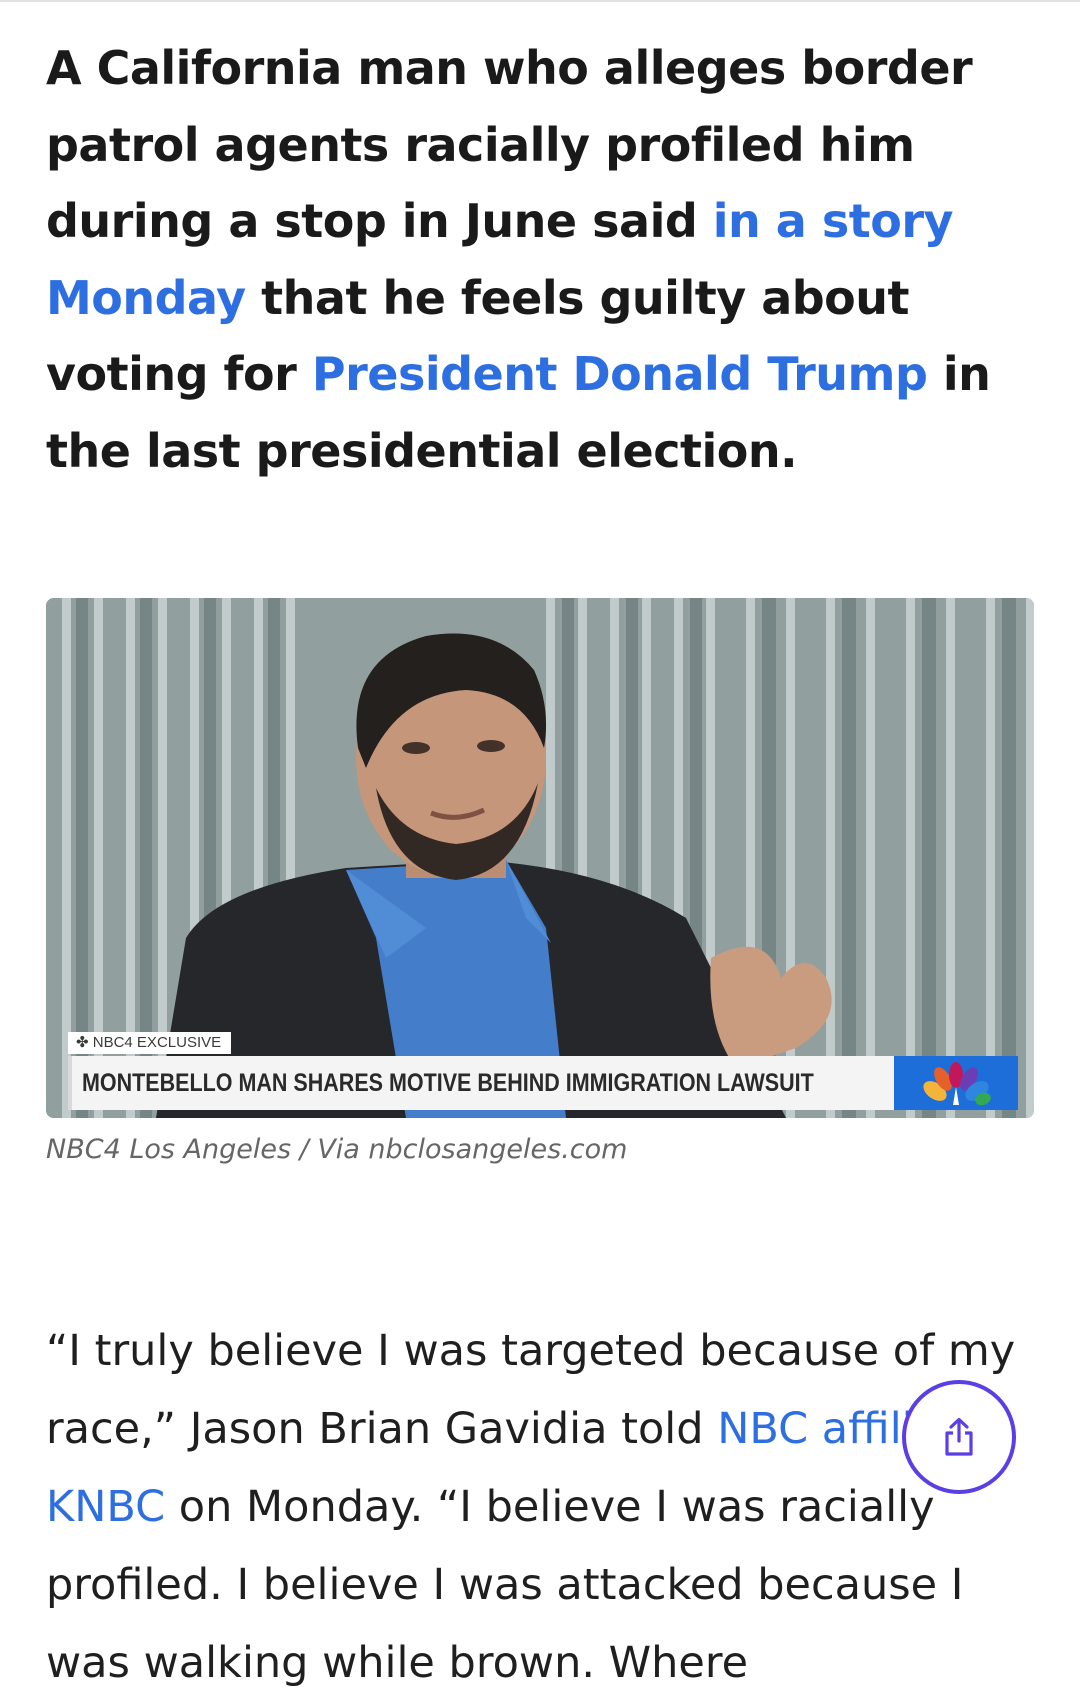  What do you see at coordinates (84, 1042) in the screenshot?
I see `tag-peacock-icon: ✤` at bounding box center [84, 1042].